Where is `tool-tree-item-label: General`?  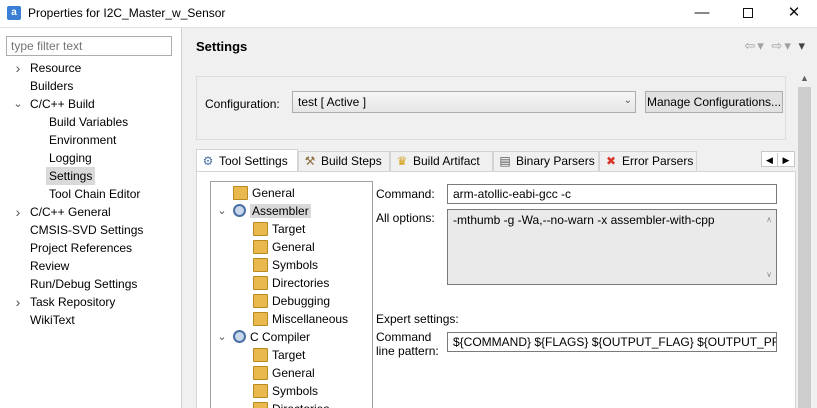 tool-tree-item-label: General is located at coordinates (293, 373).